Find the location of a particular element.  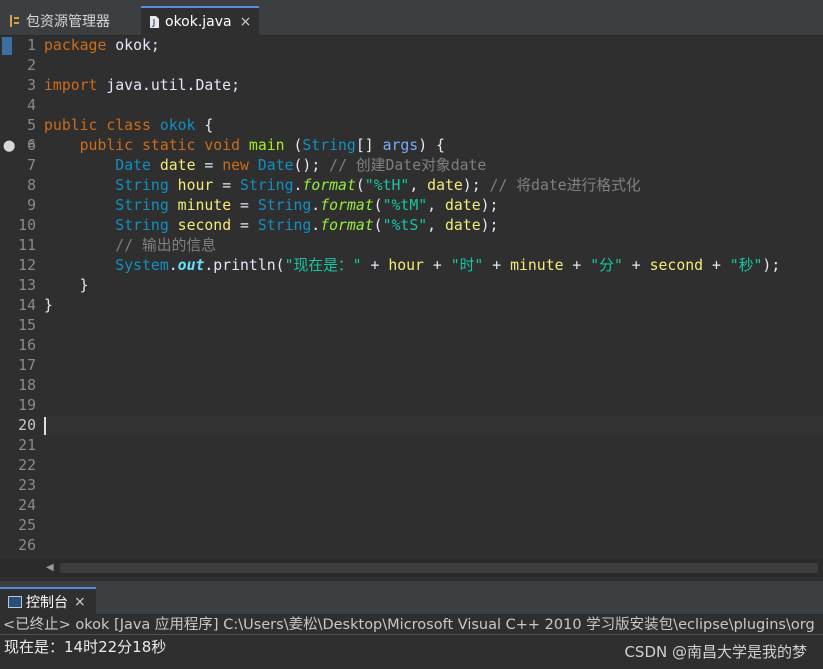

code-token: Date is located at coordinates (275, 165).